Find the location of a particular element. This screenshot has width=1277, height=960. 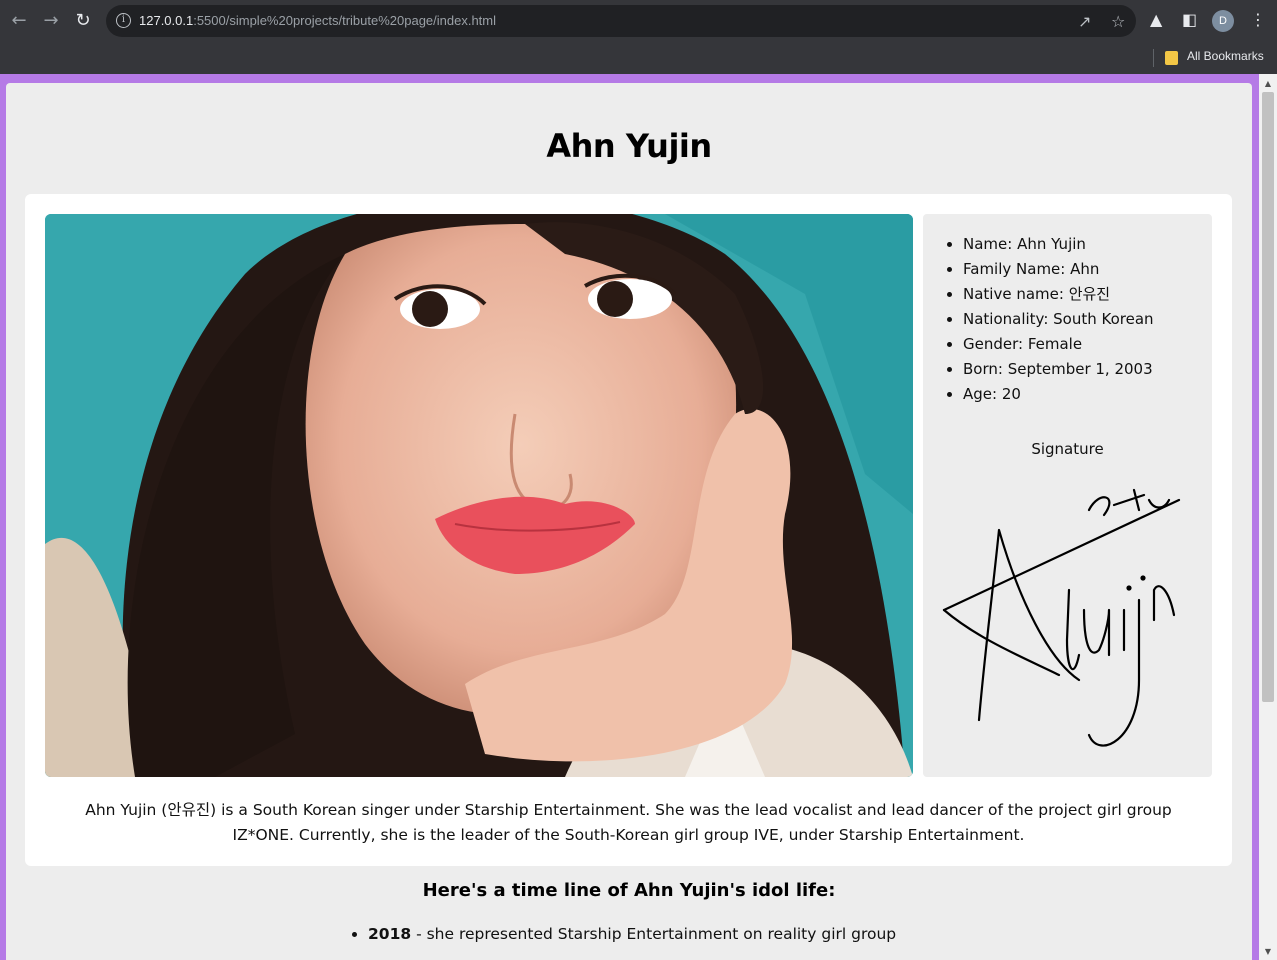

url-host: 127.0.0.1 is located at coordinates (166, 20).